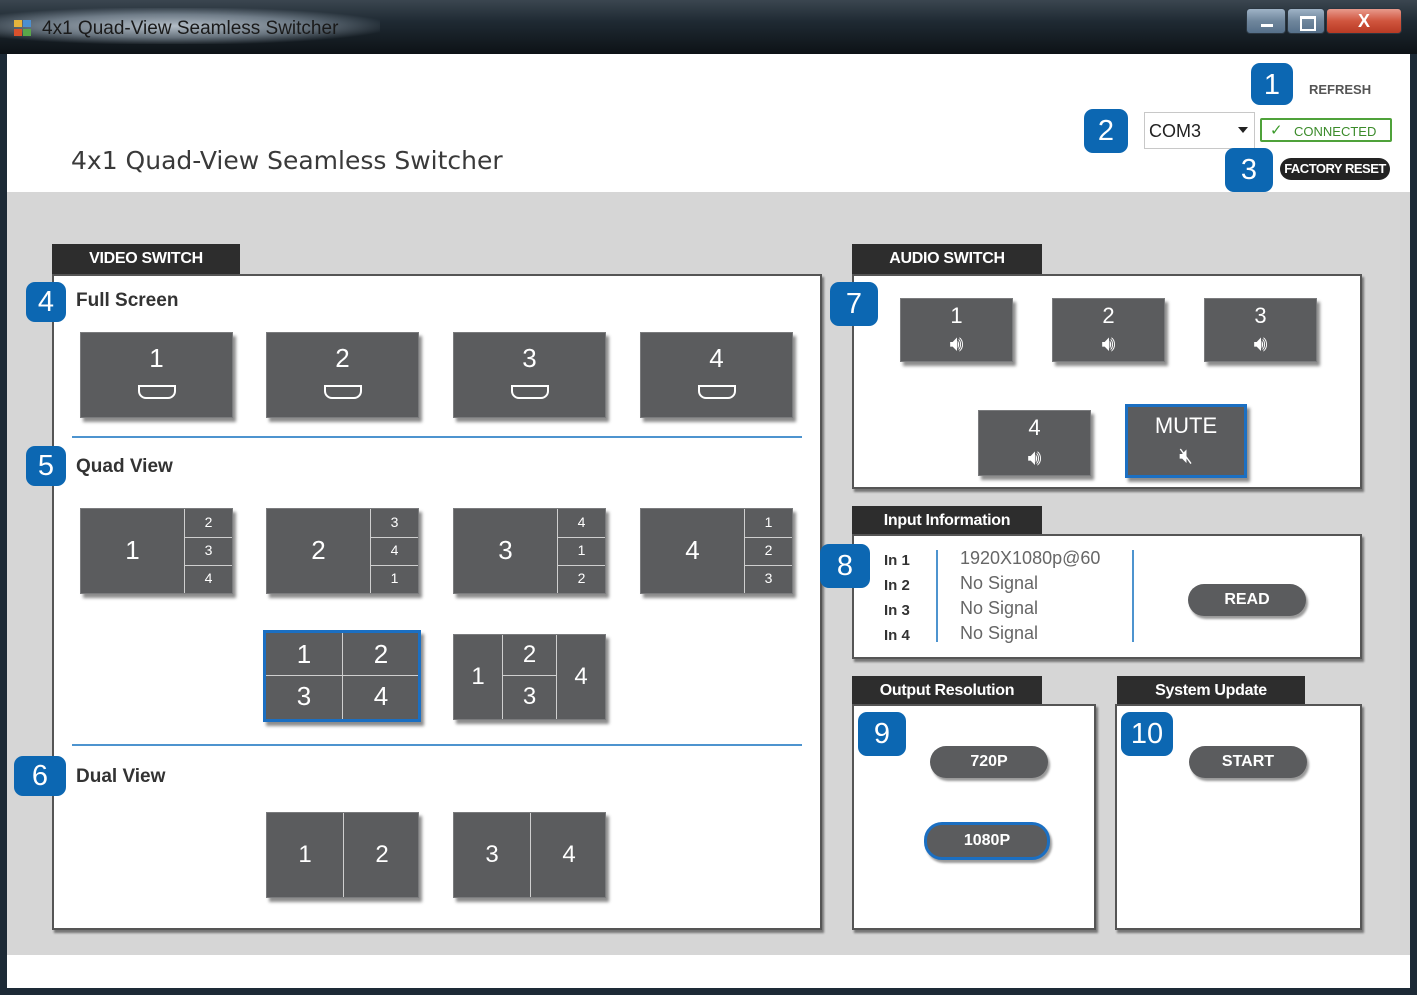 This screenshot has width=1417, height=995. I want to click on system-update-panel: 10 START, so click(1238, 817).